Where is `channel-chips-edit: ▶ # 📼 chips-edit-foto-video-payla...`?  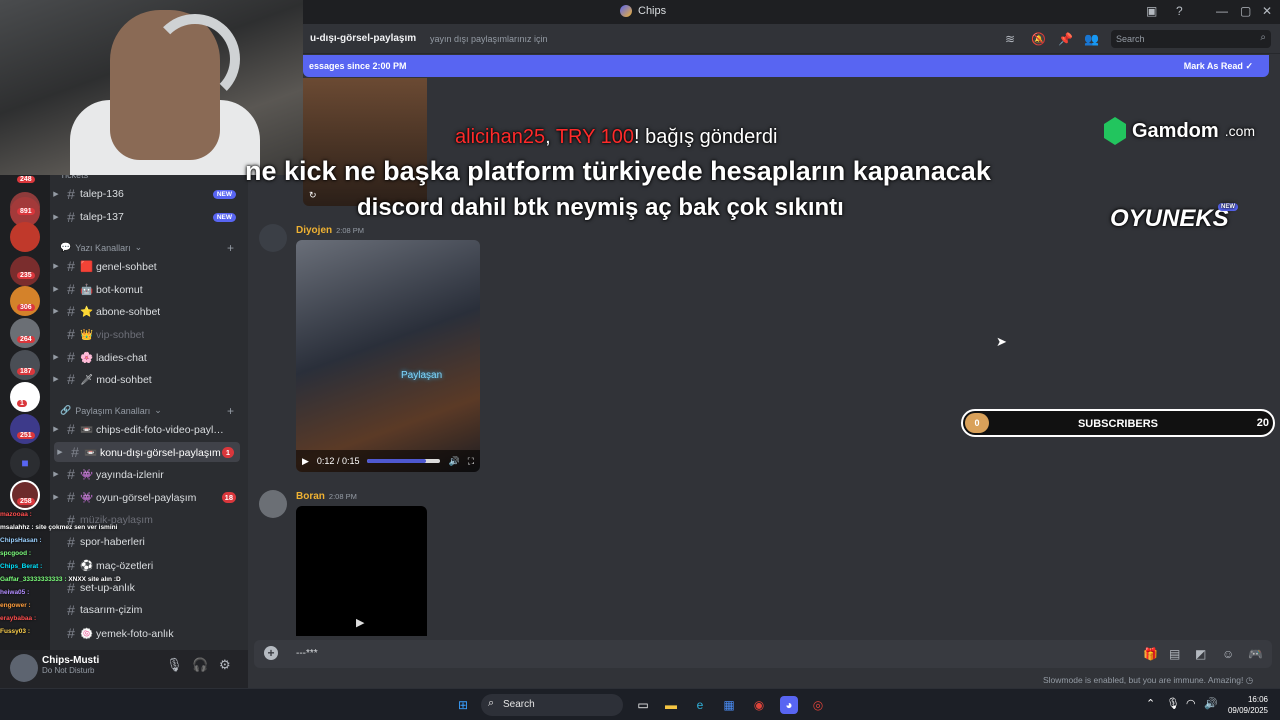 channel-chips-edit: ▶ # 📼 chips-edit-foto-video-payla... is located at coordinates (146, 429).